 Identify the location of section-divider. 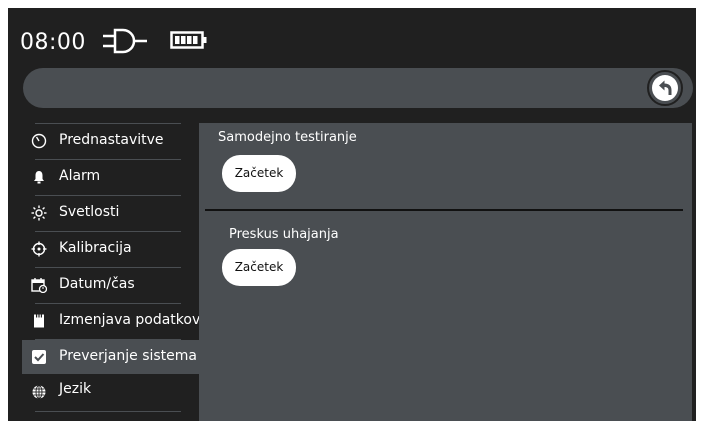
(444, 210).